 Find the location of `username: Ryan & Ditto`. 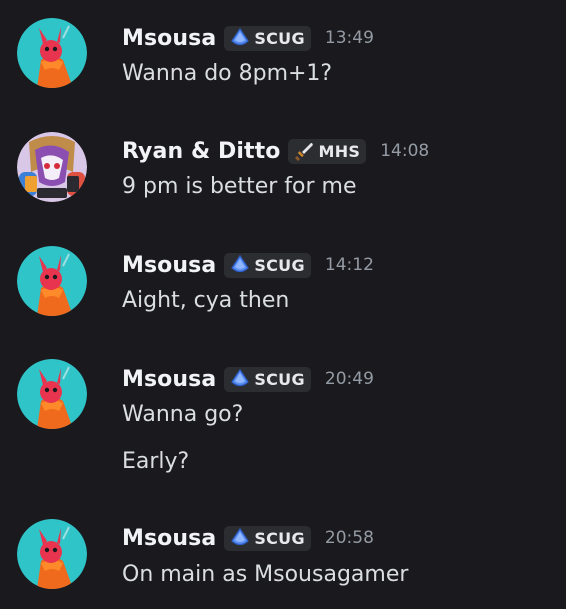

username: Ryan & Ditto is located at coordinates (201, 151).